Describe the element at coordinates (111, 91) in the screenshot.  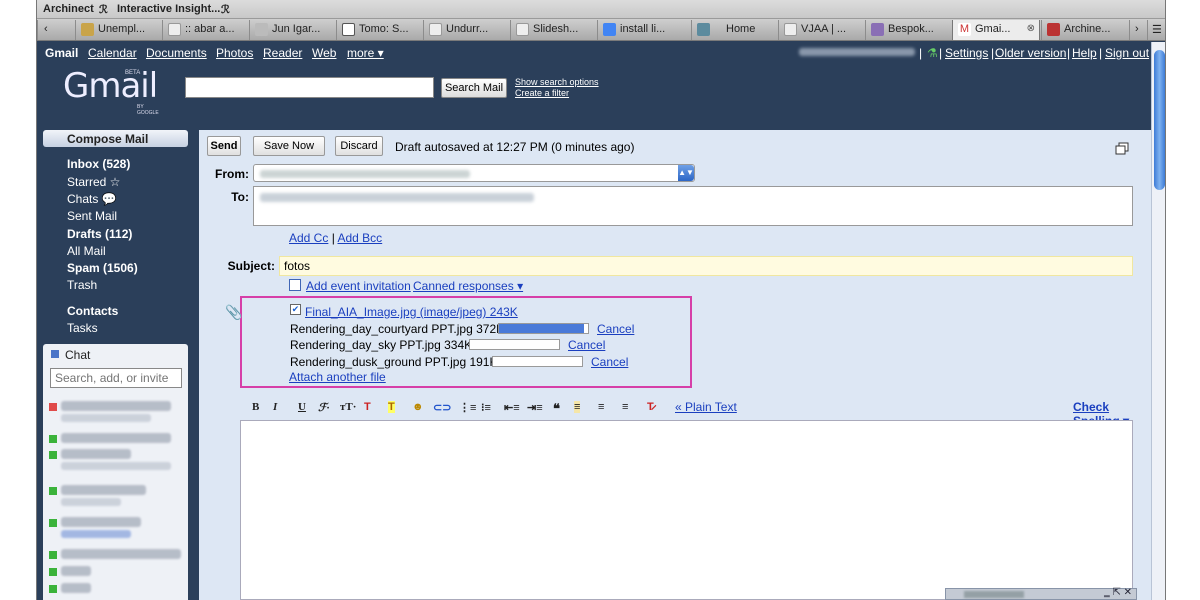
I see `gmail-logo: Gmail BETA BY GOOGLE` at that location.